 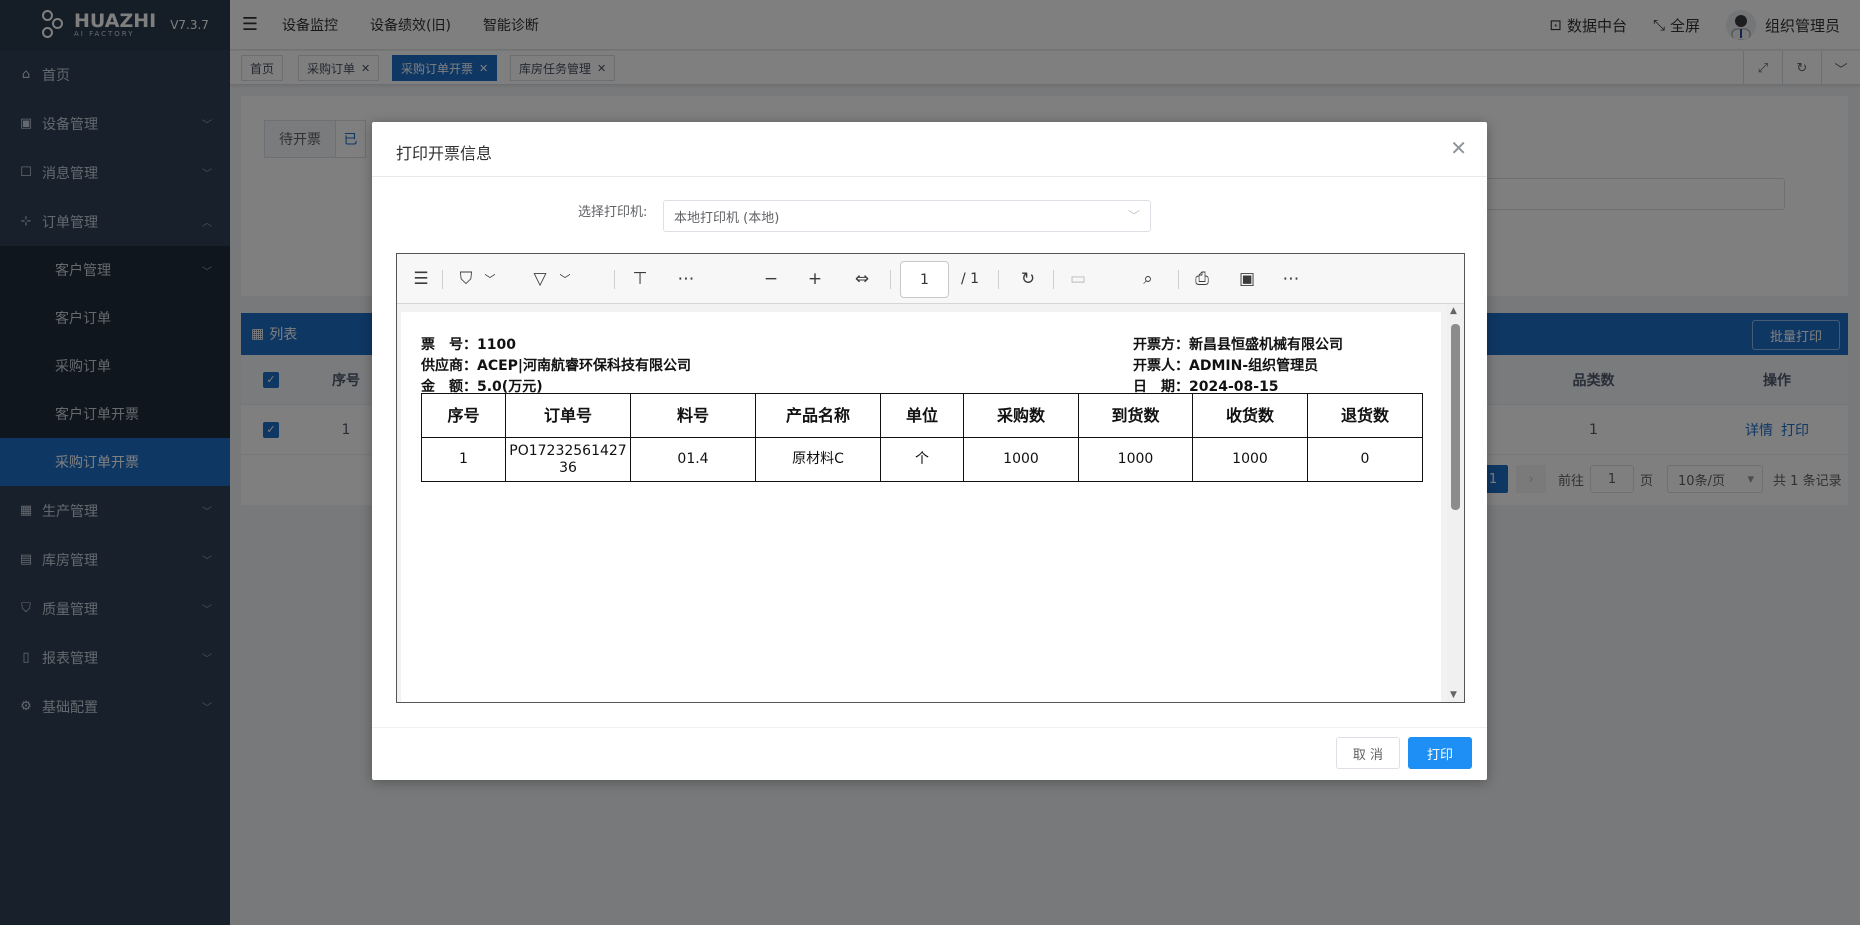 What do you see at coordinates (1161, 345) in the screenshot?
I see `issuer-label: 开票方：` at bounding box center [1161, 345].